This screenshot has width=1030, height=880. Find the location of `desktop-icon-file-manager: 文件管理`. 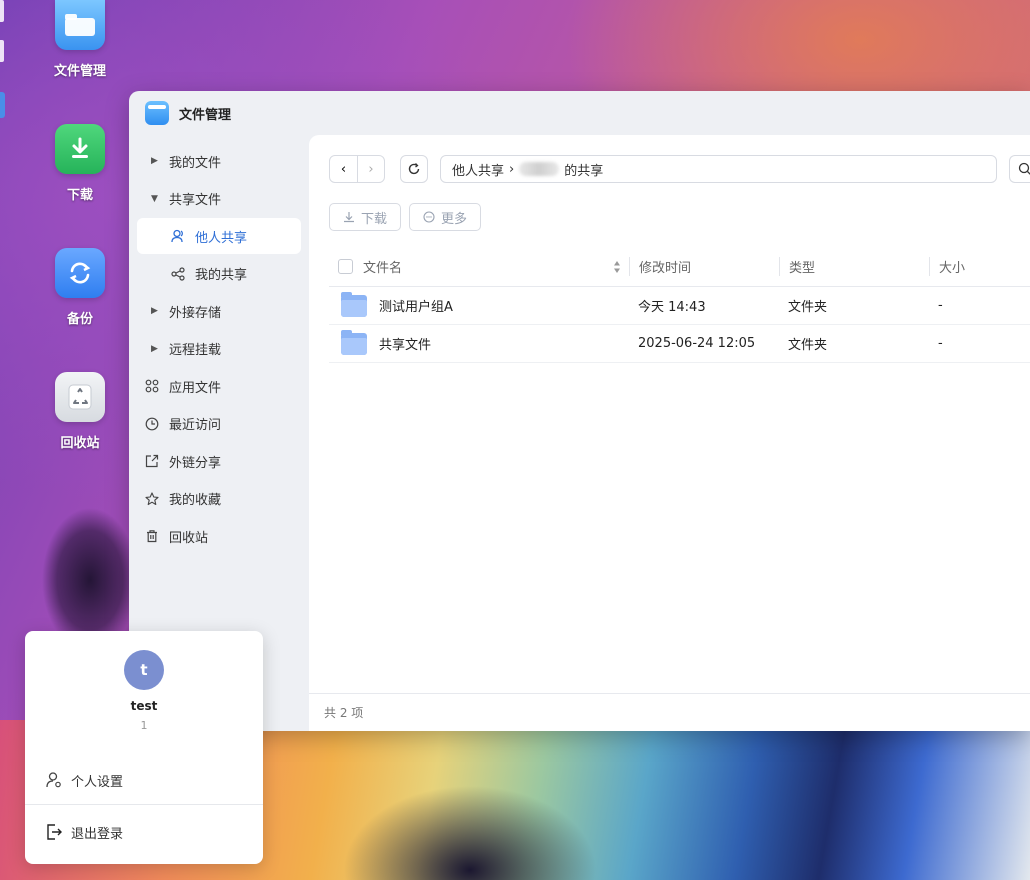

desktop-icon-file-manager: 文件管理 is located at coordinates (80, 39).